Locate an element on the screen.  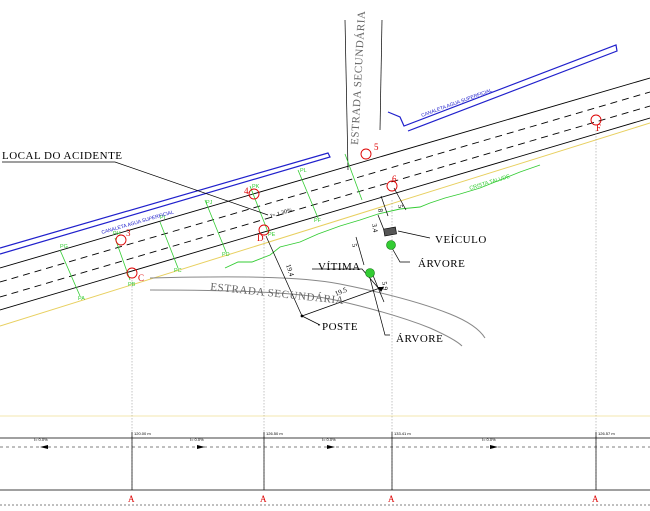
tree-1-icon is located at coordinates (391, 245).